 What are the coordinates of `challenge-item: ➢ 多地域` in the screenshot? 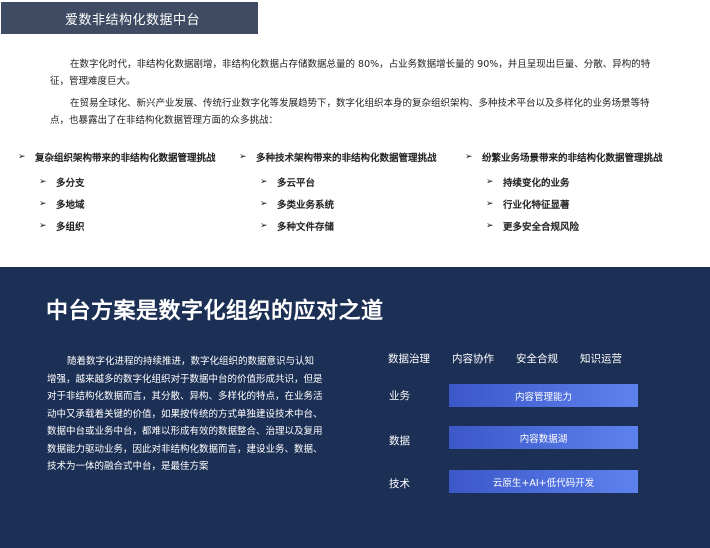 It's located at (62, 205).